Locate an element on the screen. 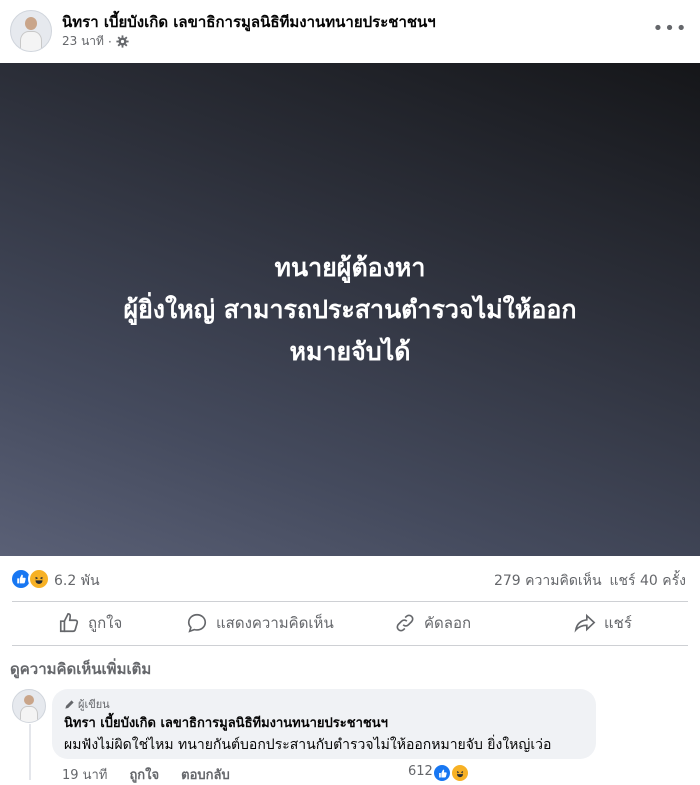  gear-icon is located at coordinates (122, 41).